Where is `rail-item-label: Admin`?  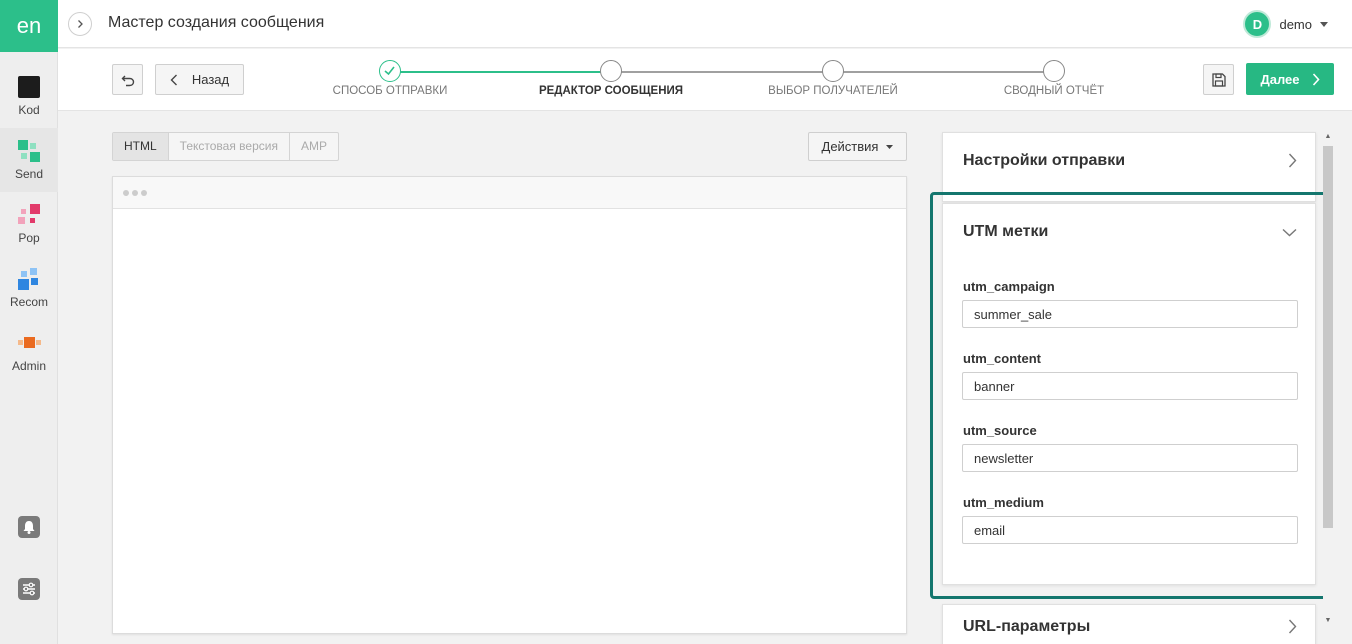 rail-item-label: Admin is located at coordinates (28, 365).